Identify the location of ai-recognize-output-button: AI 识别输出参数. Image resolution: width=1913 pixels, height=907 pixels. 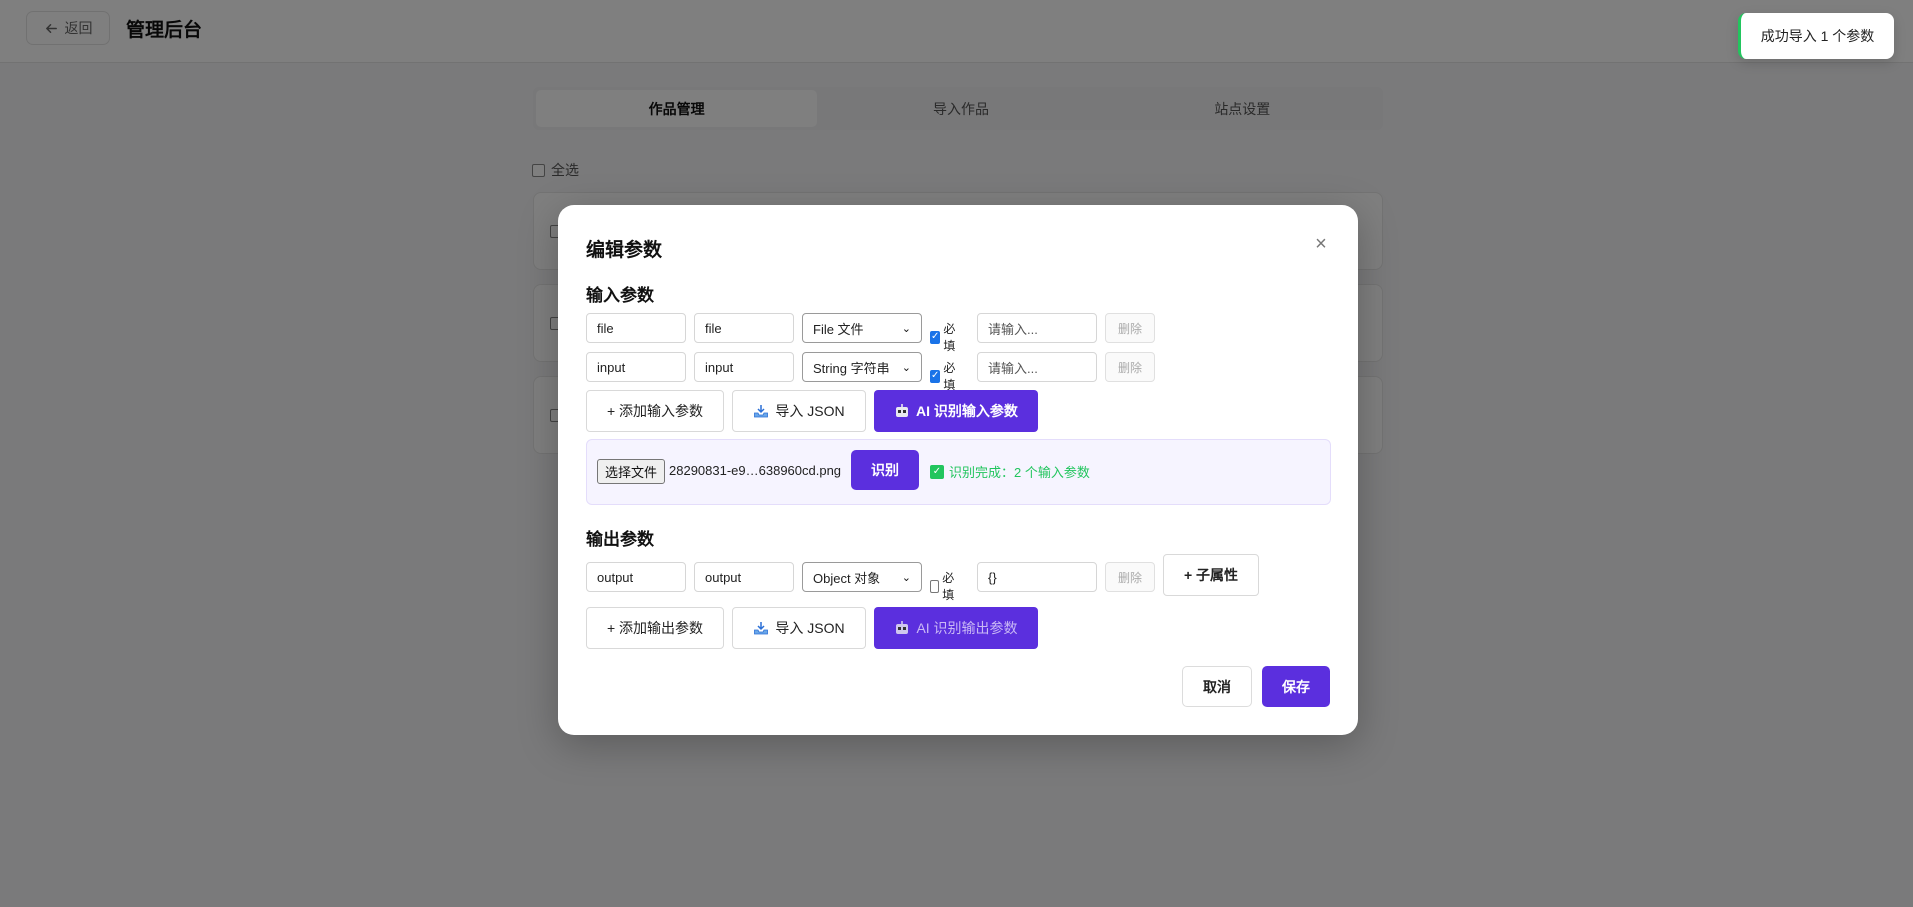
(956, 628).